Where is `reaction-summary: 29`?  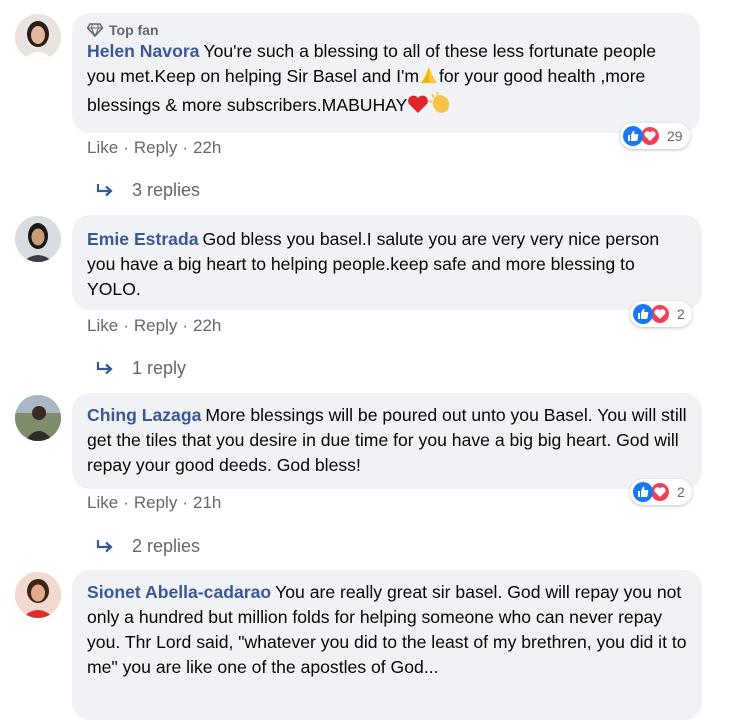 reaction-summary: 29 is located at coordinates (655, 136).